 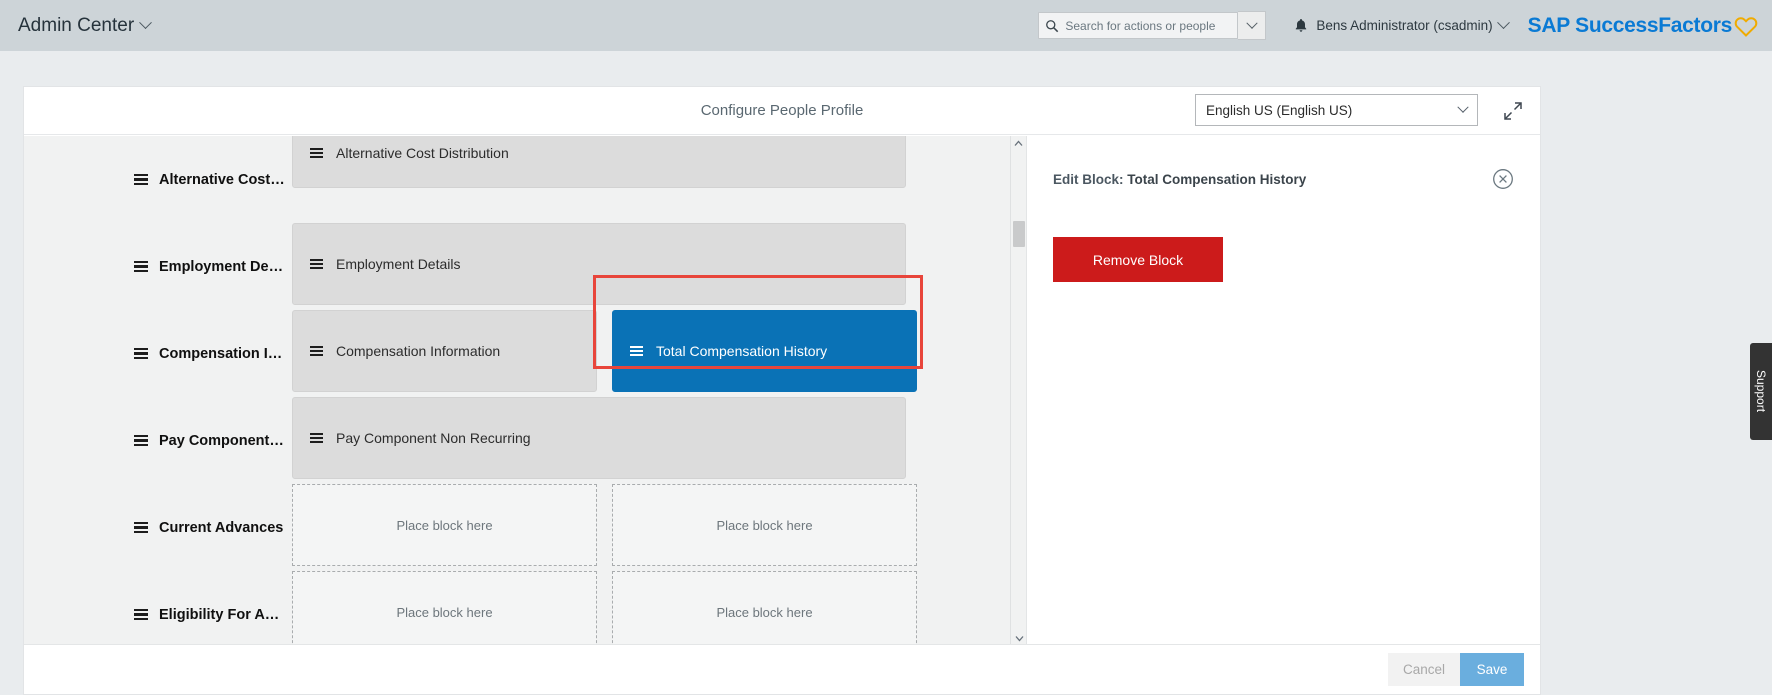 I want to click on search-icon, so click(x=1052, y=26).